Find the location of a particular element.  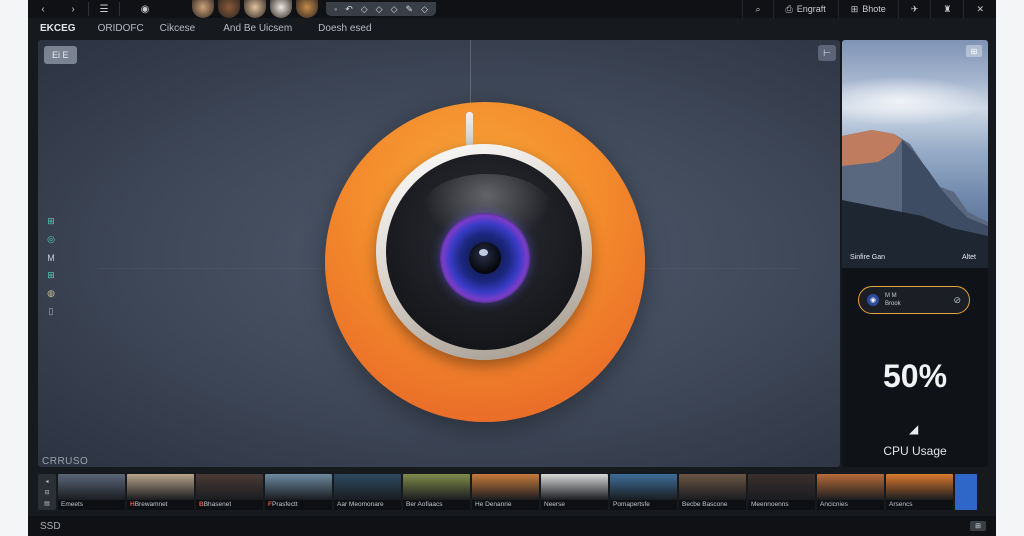

filmstrip-frame: Aar Meomonare is located at coordinates (367, 492).